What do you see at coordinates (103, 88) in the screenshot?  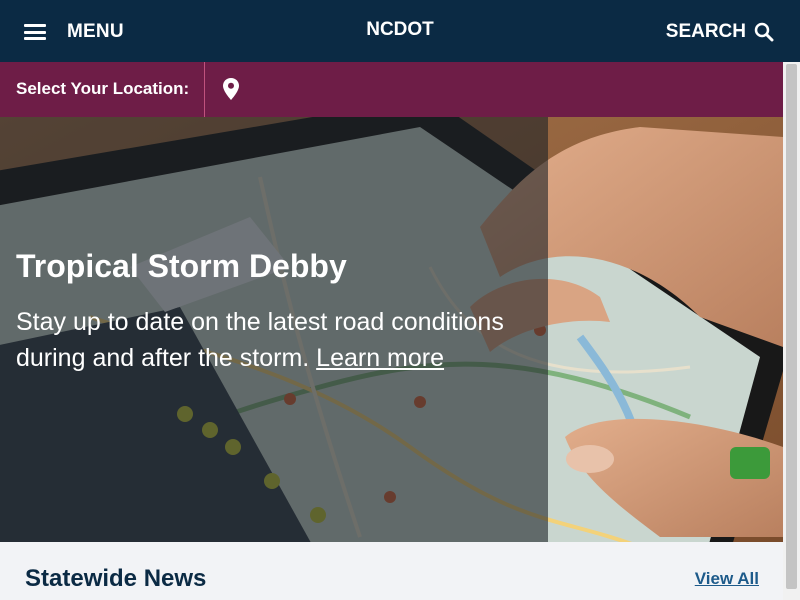 I see `location-label: Select Your Location:` at bounding box center [103, 88].